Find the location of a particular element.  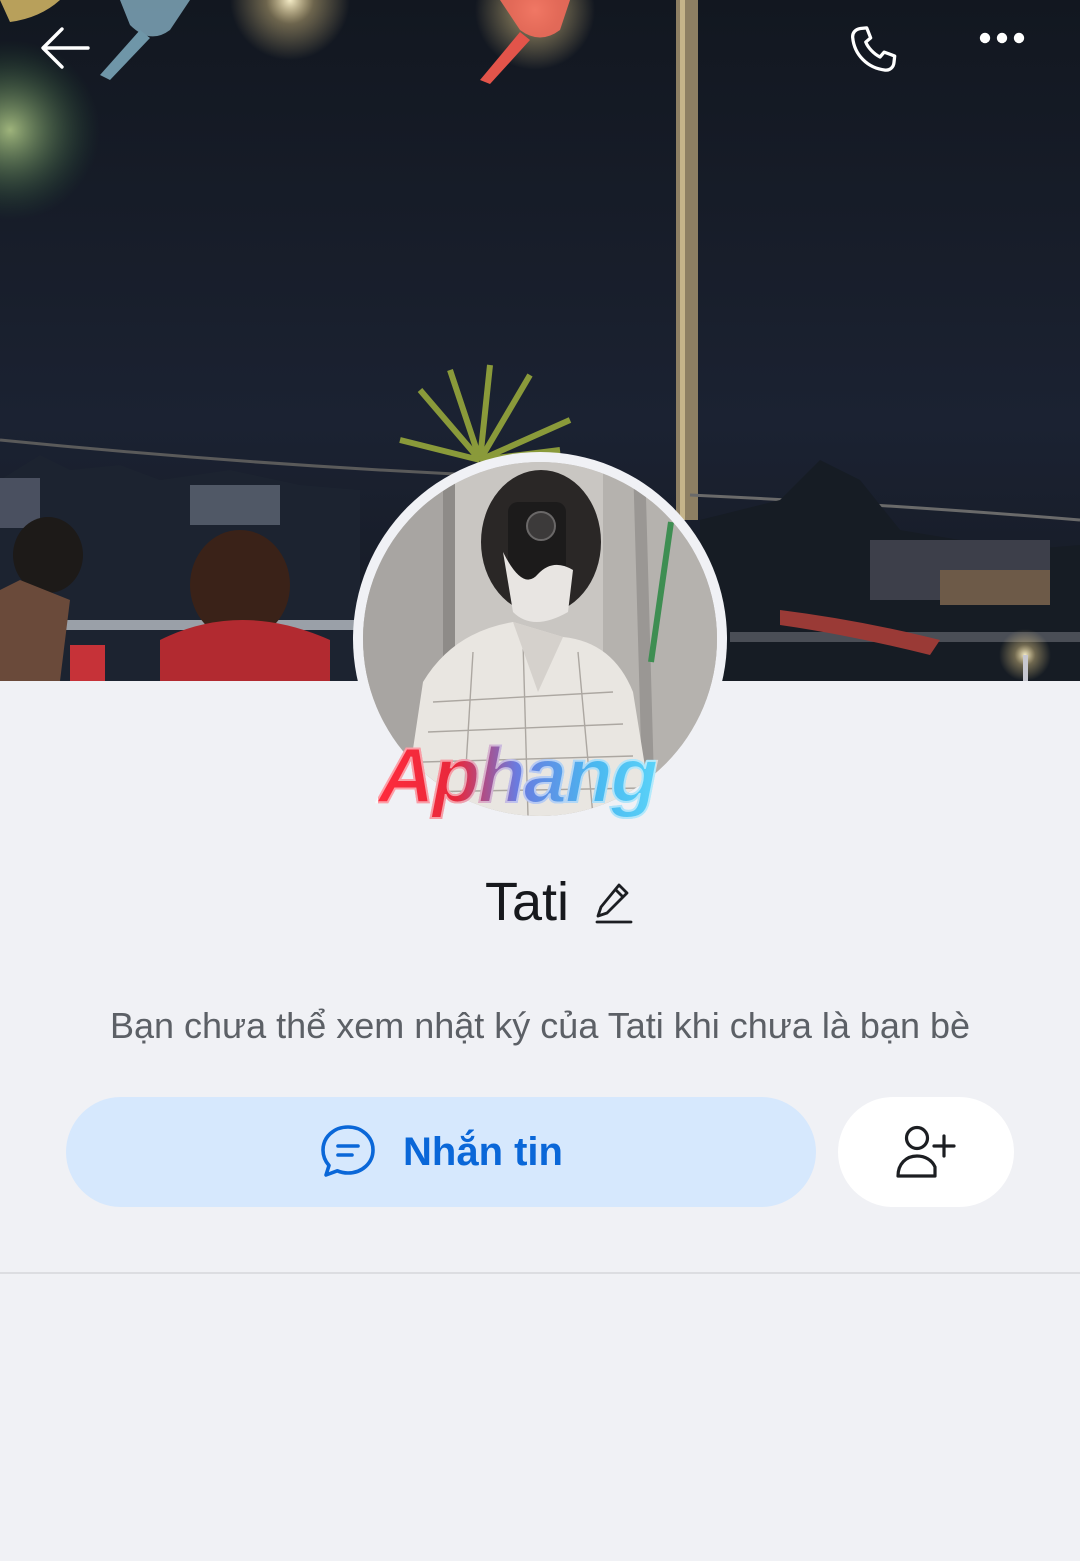

watermark-text: Aphang is located at coordinates (518, 775).